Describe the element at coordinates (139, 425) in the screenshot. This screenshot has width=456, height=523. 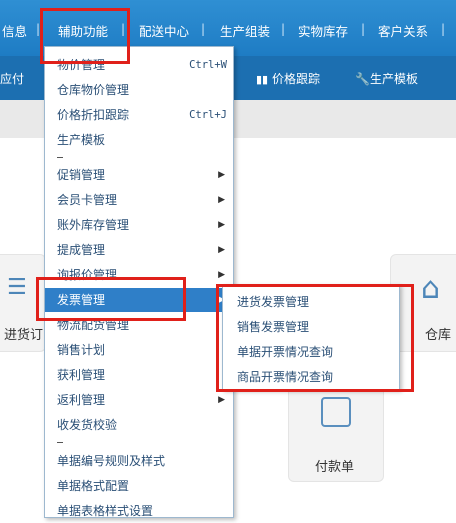
I see `menu-item-shipping-check: 收发货校验` at that location.